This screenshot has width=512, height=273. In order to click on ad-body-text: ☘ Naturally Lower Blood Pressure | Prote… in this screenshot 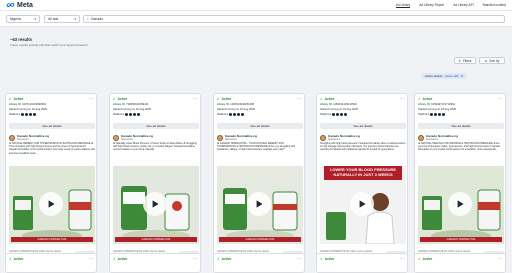, I will do `click(155, 147)`.